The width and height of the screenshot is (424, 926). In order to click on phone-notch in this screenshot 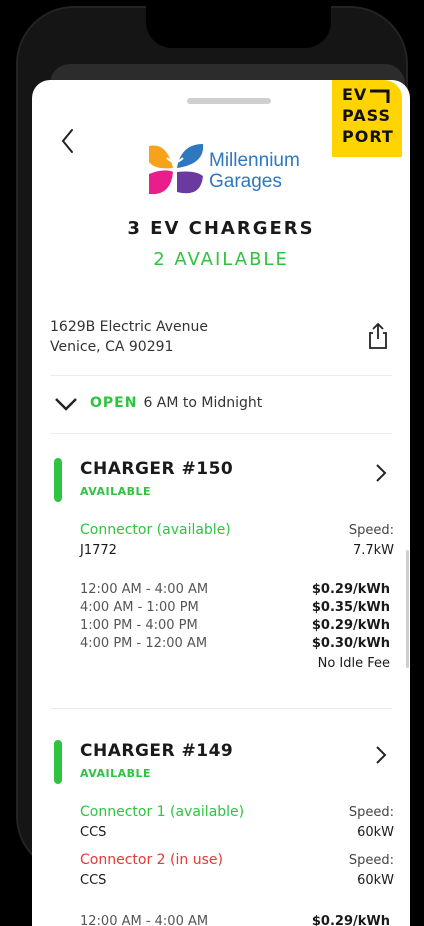, I will do `click(238, 27)`.